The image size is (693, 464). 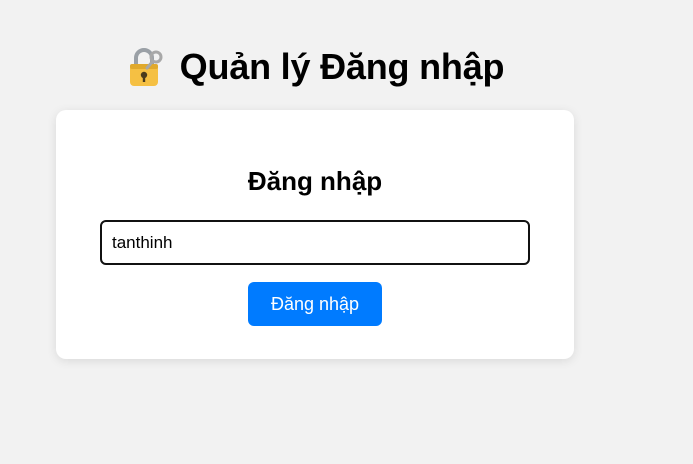 I want to click on locked-with-key-icon, so click(x=146, y=67).